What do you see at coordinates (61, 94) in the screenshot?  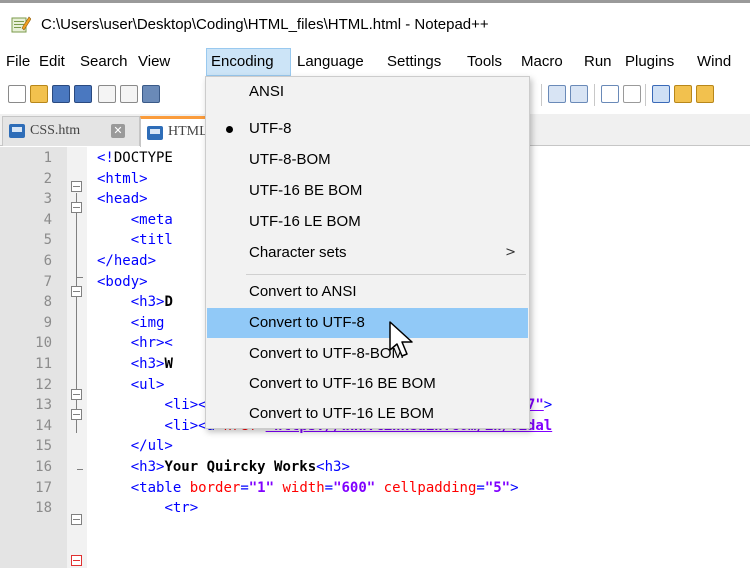 I see `save-icon` at bounding box center [61, 94].